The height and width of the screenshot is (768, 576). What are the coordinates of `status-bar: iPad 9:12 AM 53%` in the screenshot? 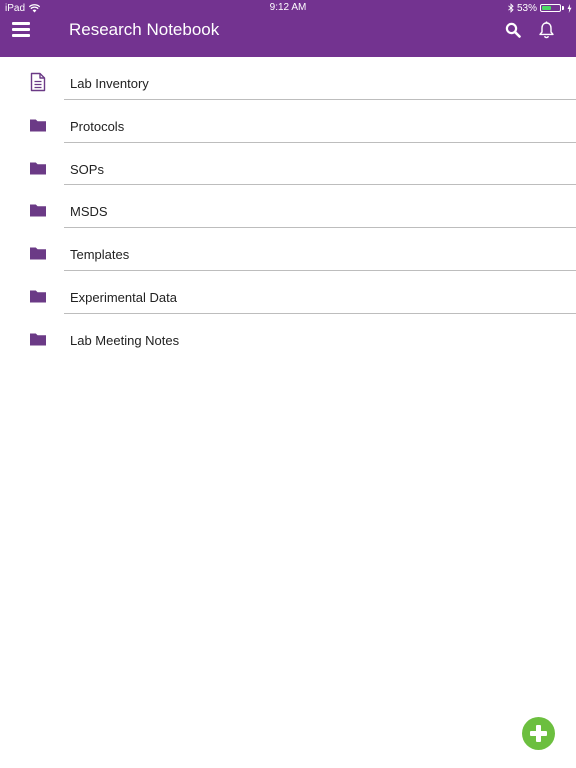 It's located at (288, 8).